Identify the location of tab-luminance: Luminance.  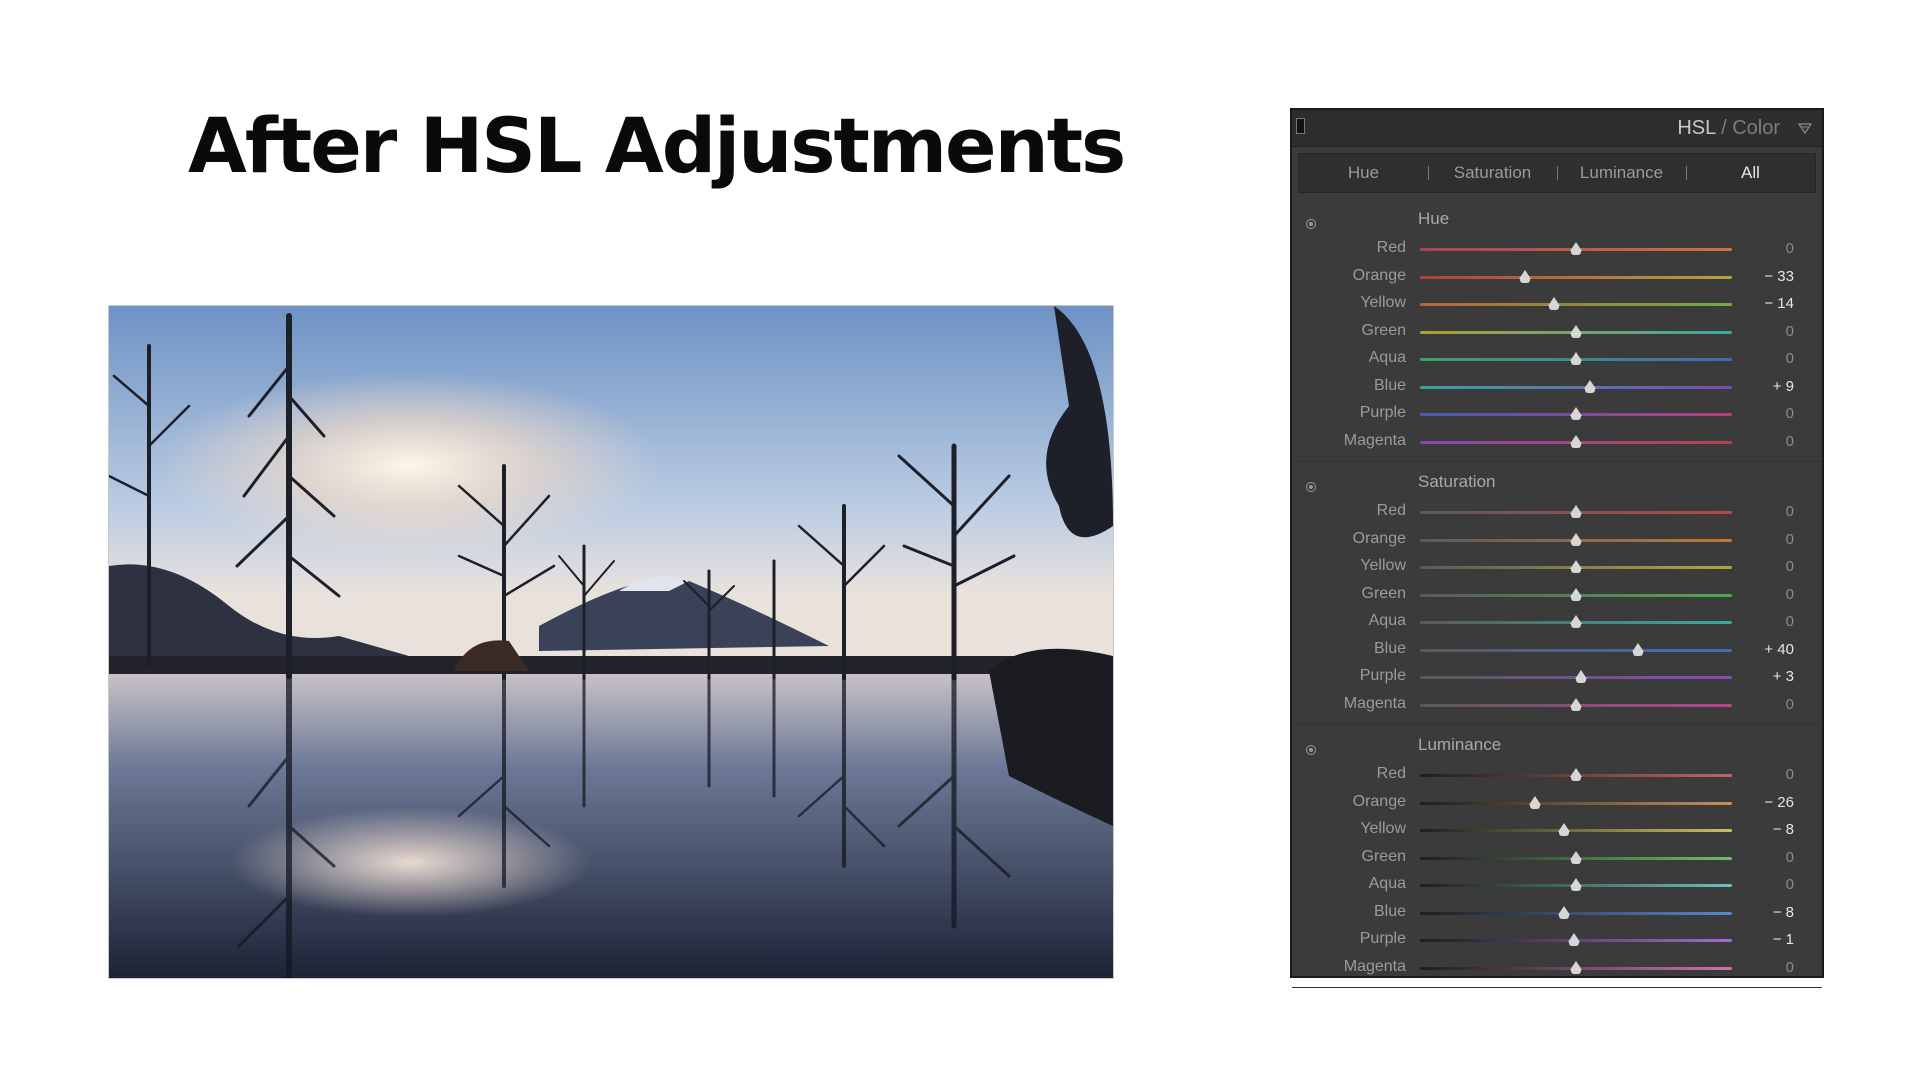
(1621, 173).